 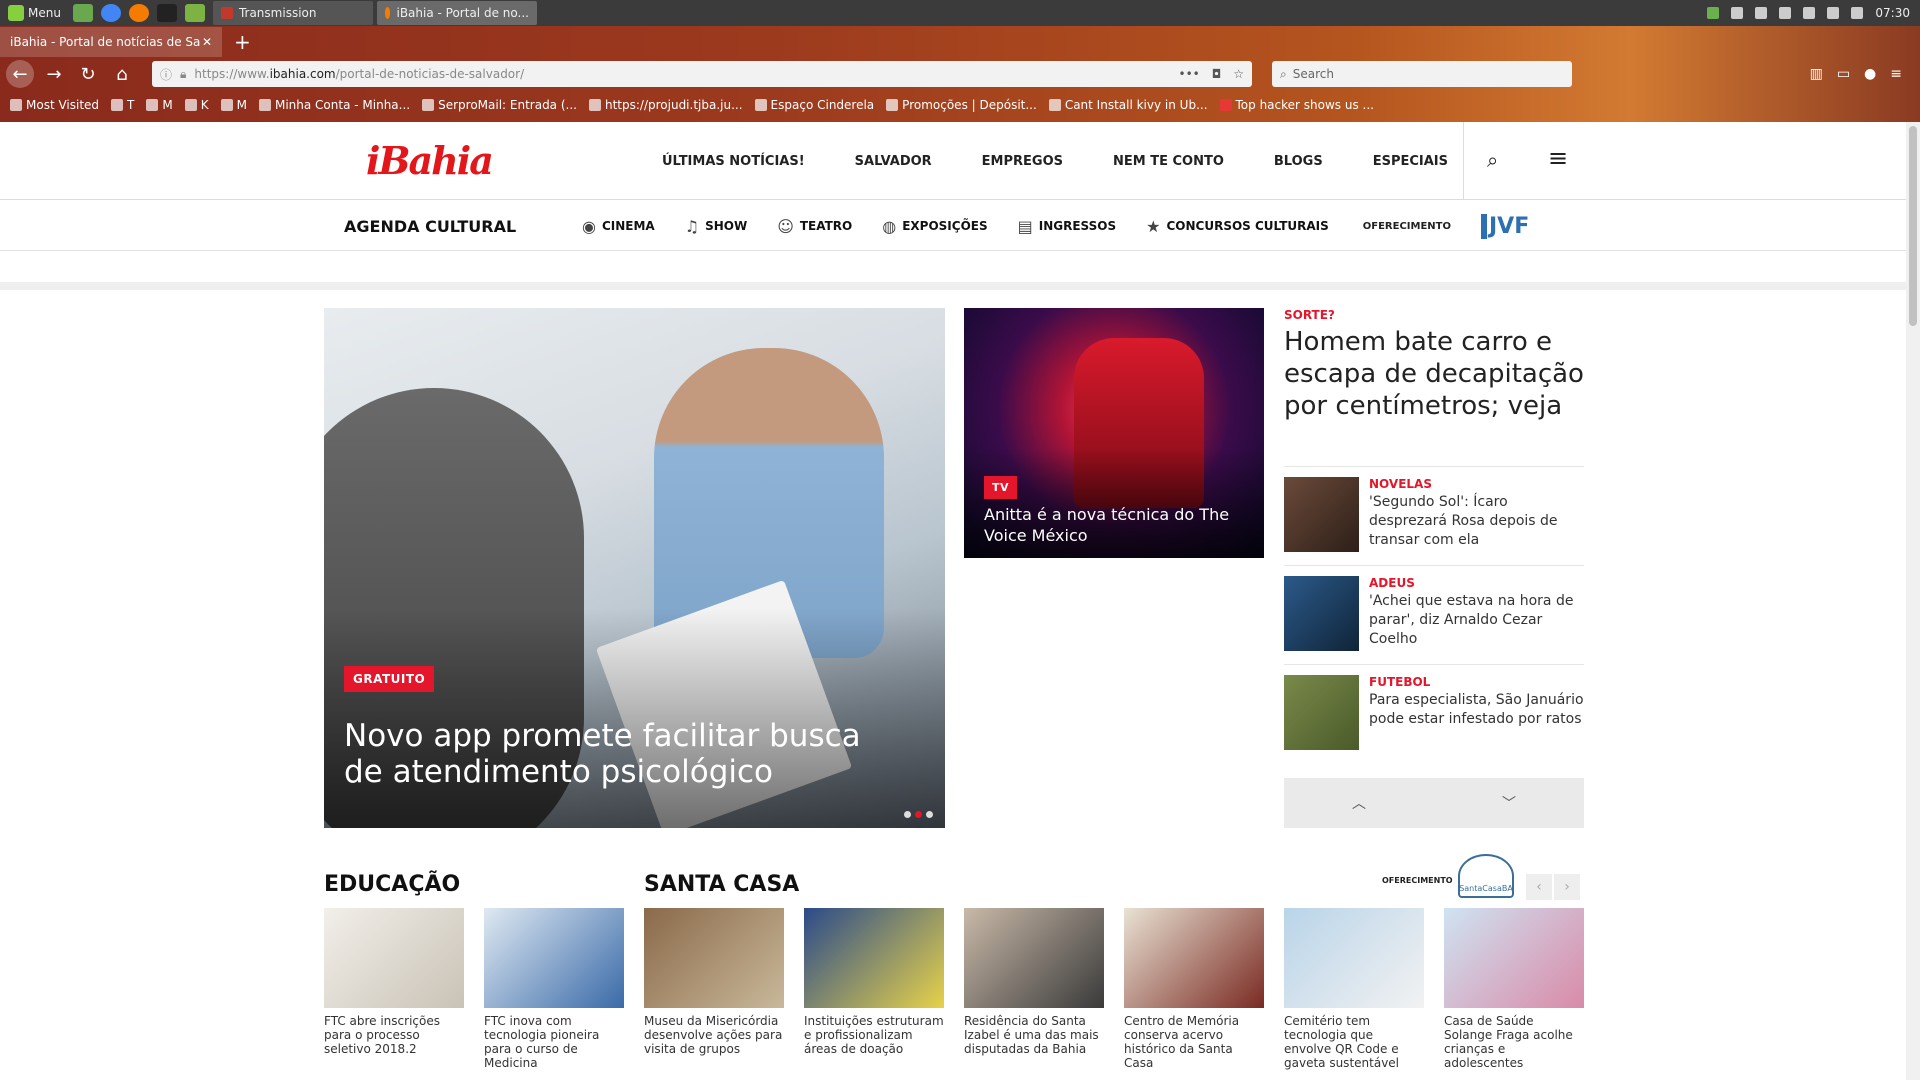 What do you see at coordinates (54, 105) in the screenshot?
I see `bookmark-item: Most Visited` at bounding box center [54, 105].